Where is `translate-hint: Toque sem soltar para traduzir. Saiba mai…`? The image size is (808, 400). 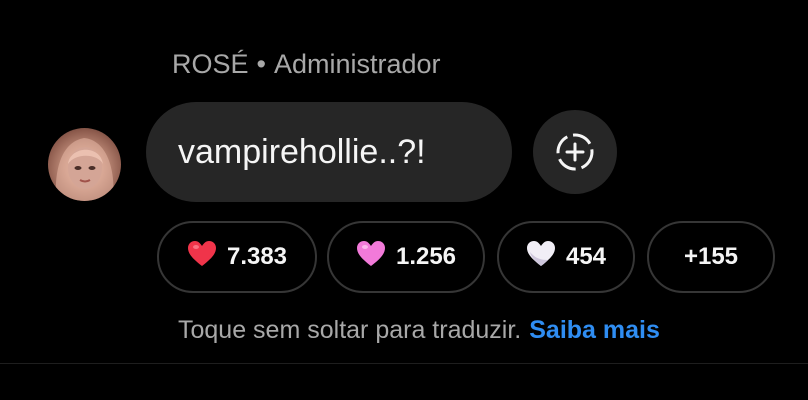
translate-hint: Toque sem soltar para traduzir. Saiba mai… is located at coordinates (419, 330).